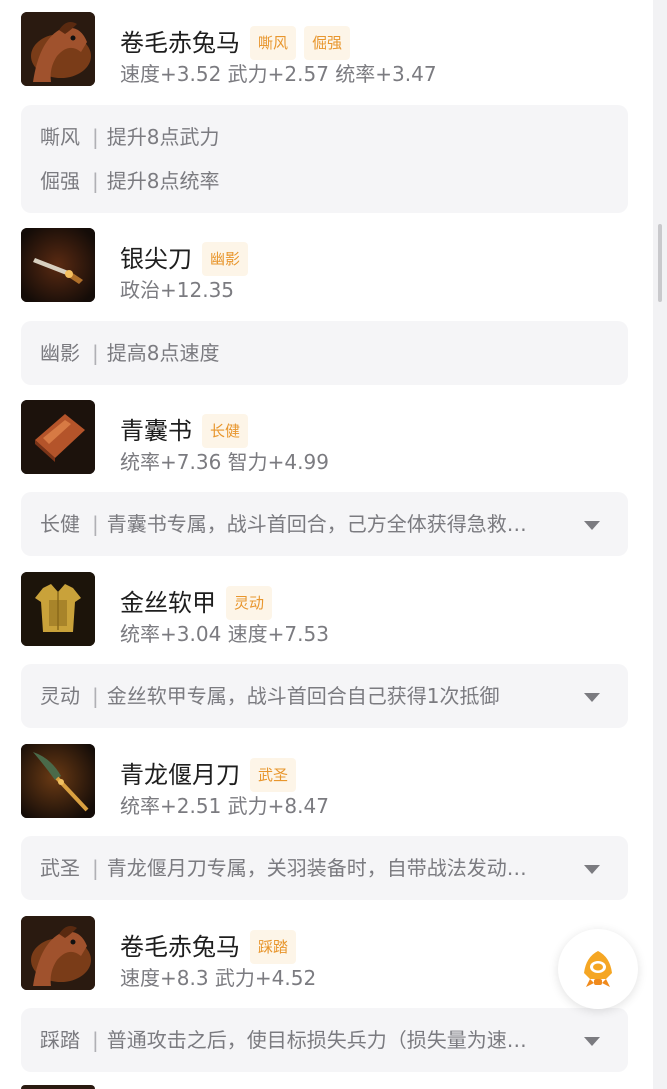 This screenshot has height=1089, width=667. What do you see at coordinates (273, 947) in the screenshot?
I see `skill-tag: 踩踏` at bounding box center [273, 947].